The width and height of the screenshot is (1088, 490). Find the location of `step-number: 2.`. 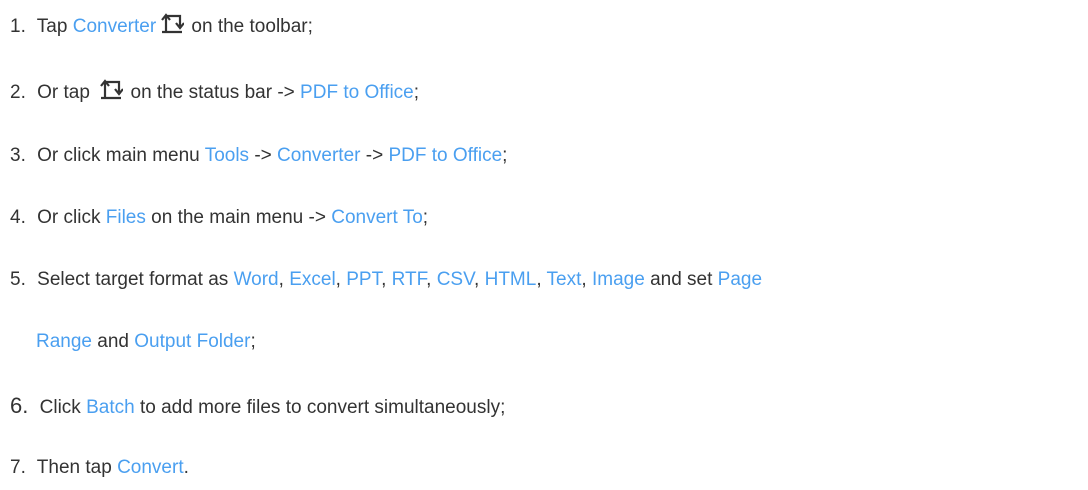

step-number: 2. is located at coordinates (18, 92).